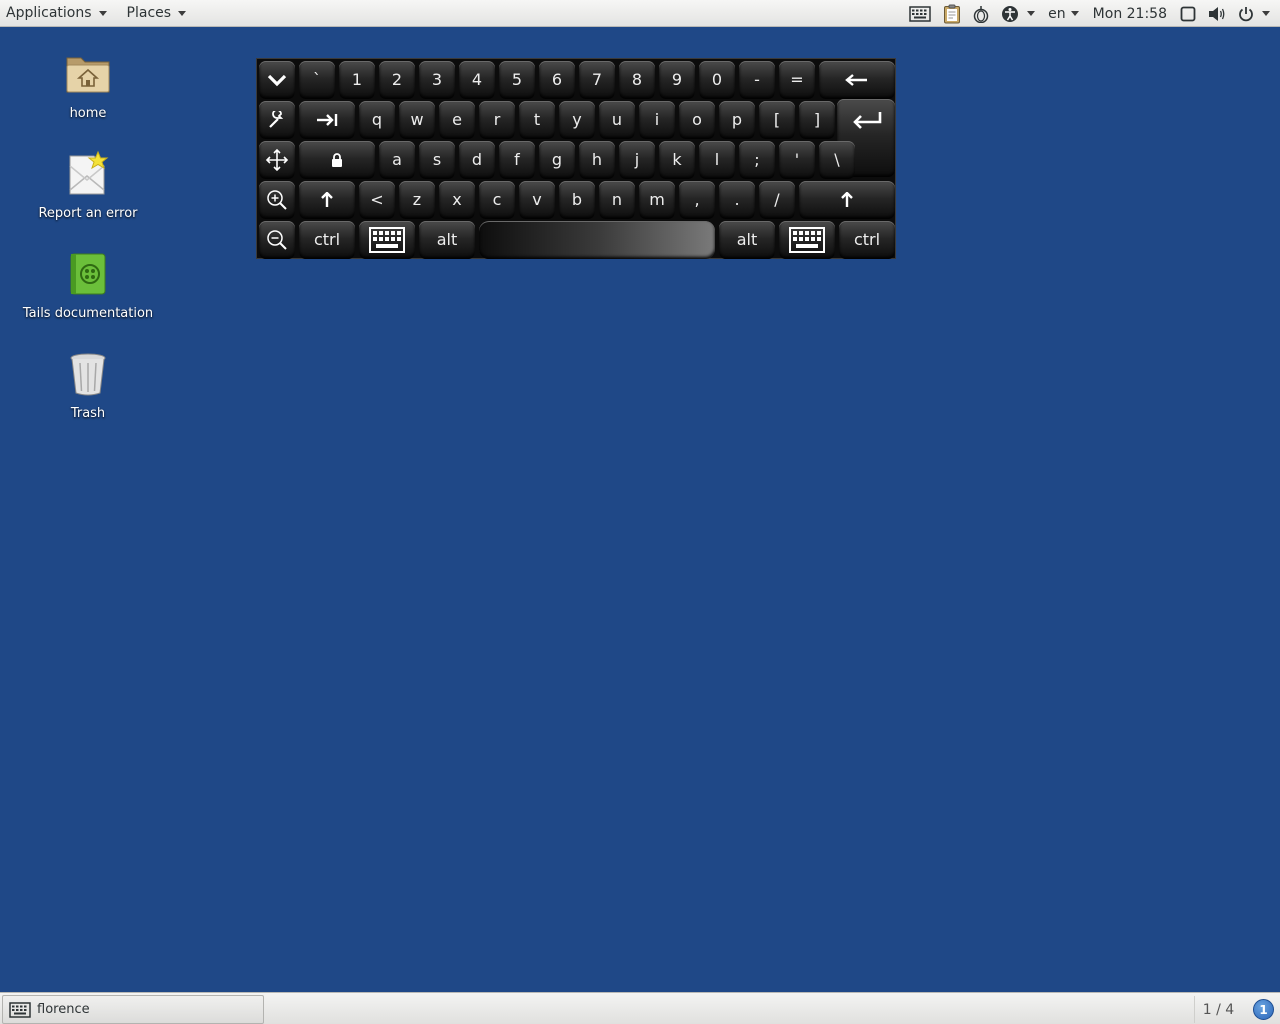  What do you see at coordinates (88, 274) in the screenshot?
I see `documentation-book-icon` at bounding box center [88, 274].